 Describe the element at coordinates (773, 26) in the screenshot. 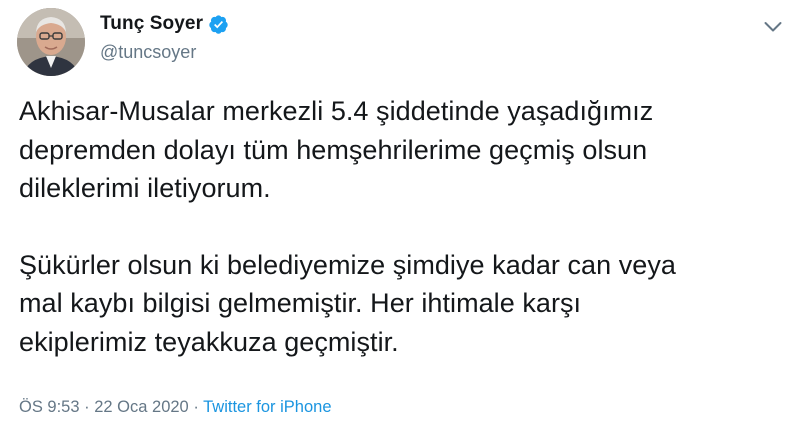

I see `chevron-down-icon` at that location.